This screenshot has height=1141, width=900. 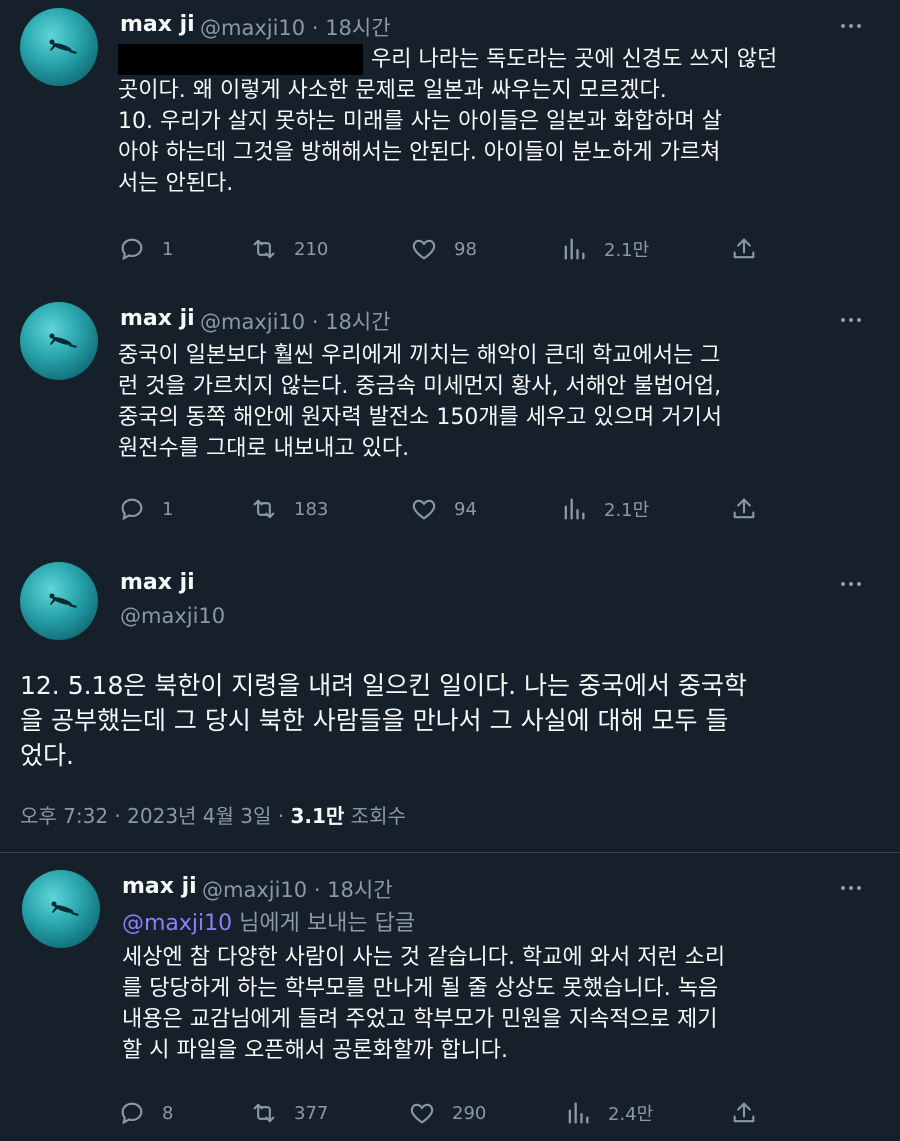 I want to click on retweet-button: 377, so click(x=289, y=1113).